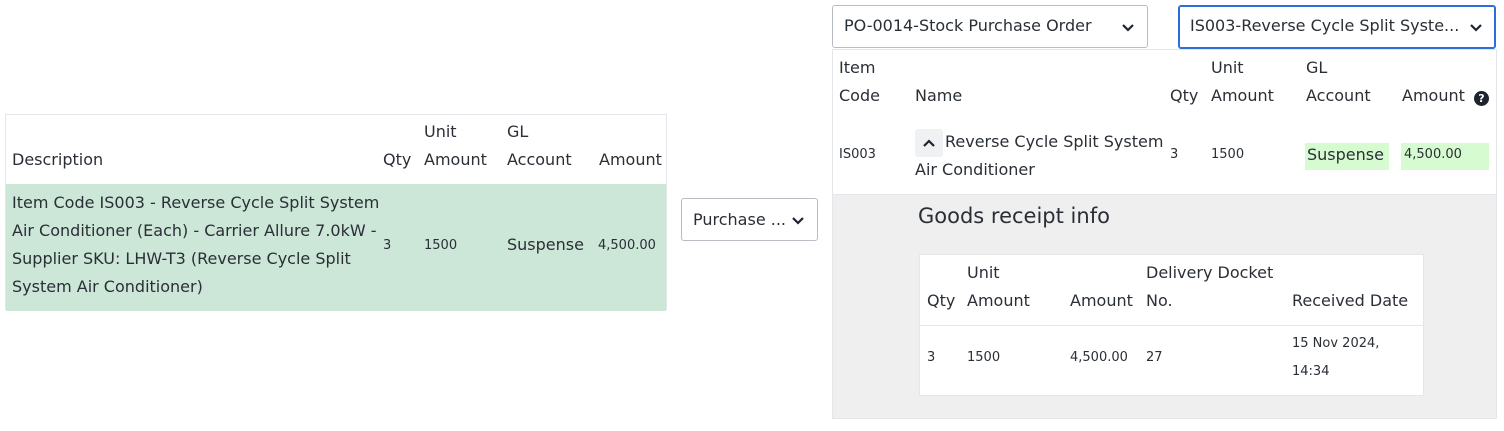  I want to click on col-docket-line2: No., so click(1159, 300).